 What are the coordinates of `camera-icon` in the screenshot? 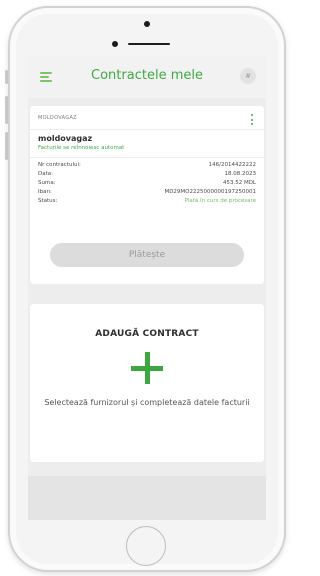 It's located at (147, 24).